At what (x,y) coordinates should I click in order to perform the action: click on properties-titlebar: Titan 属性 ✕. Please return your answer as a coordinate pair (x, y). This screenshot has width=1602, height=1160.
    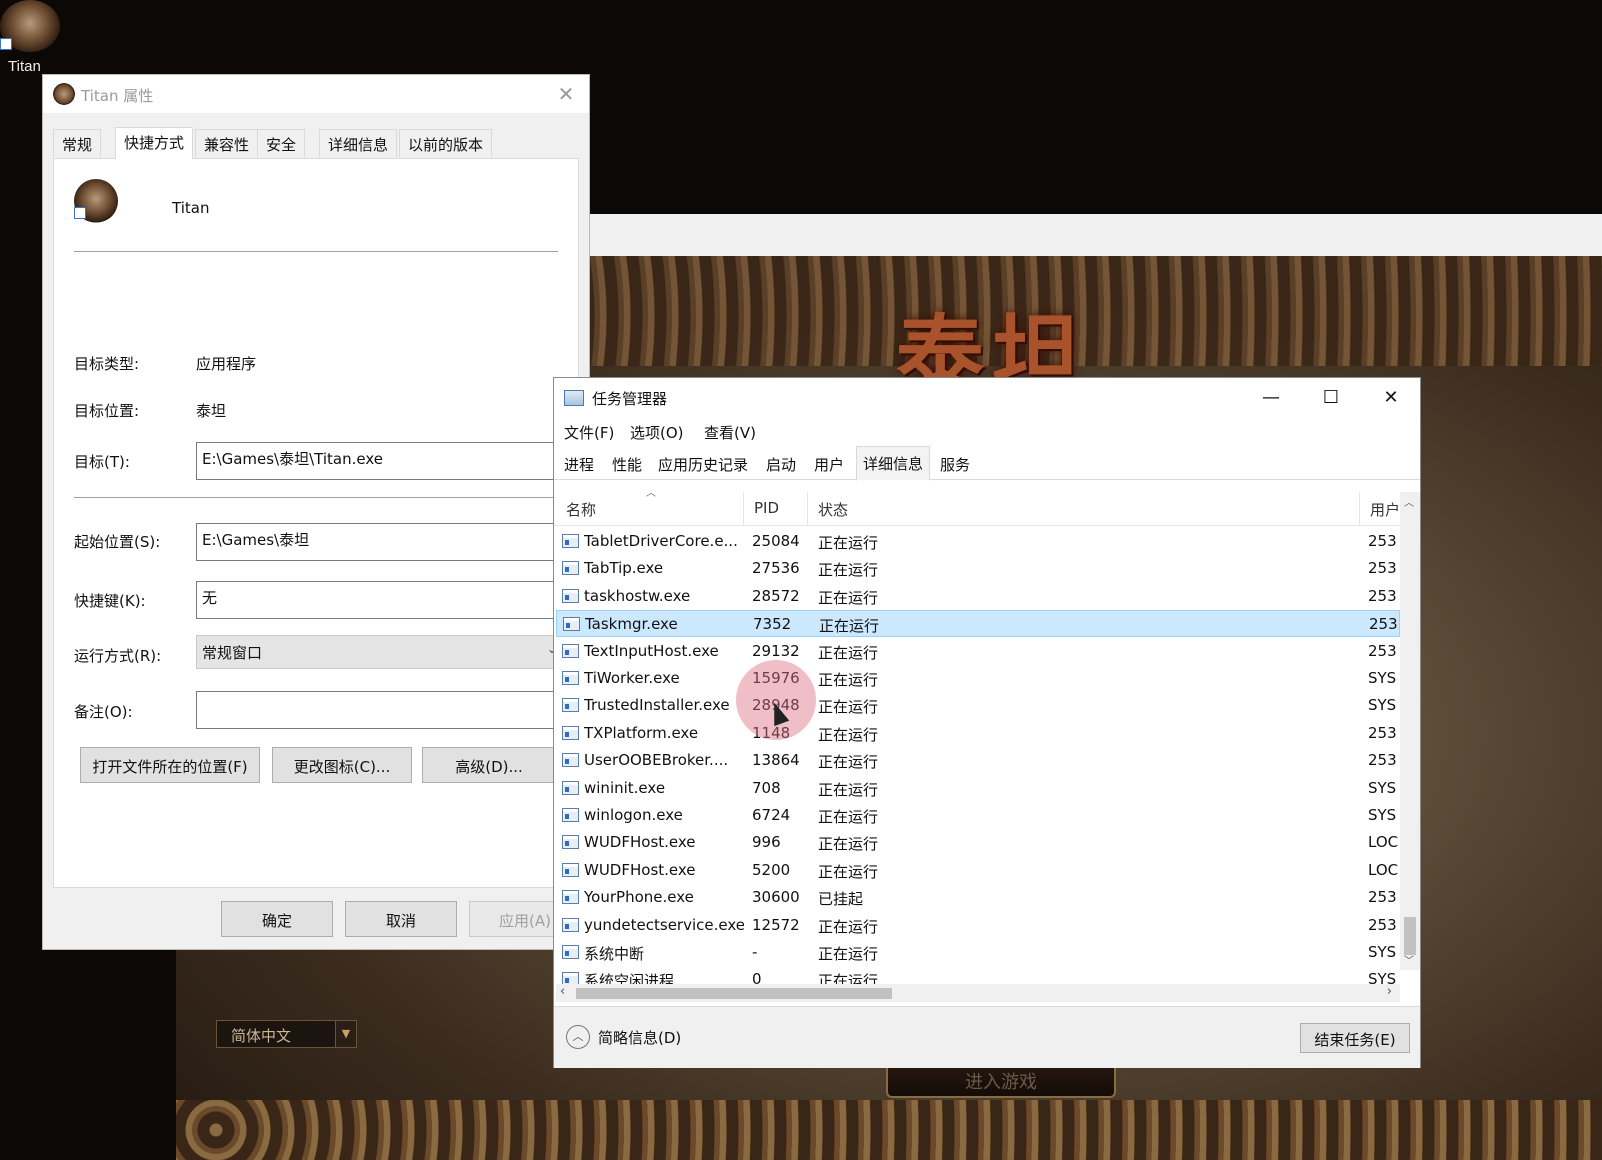
    Looking at the image, I should click on (316, 94).